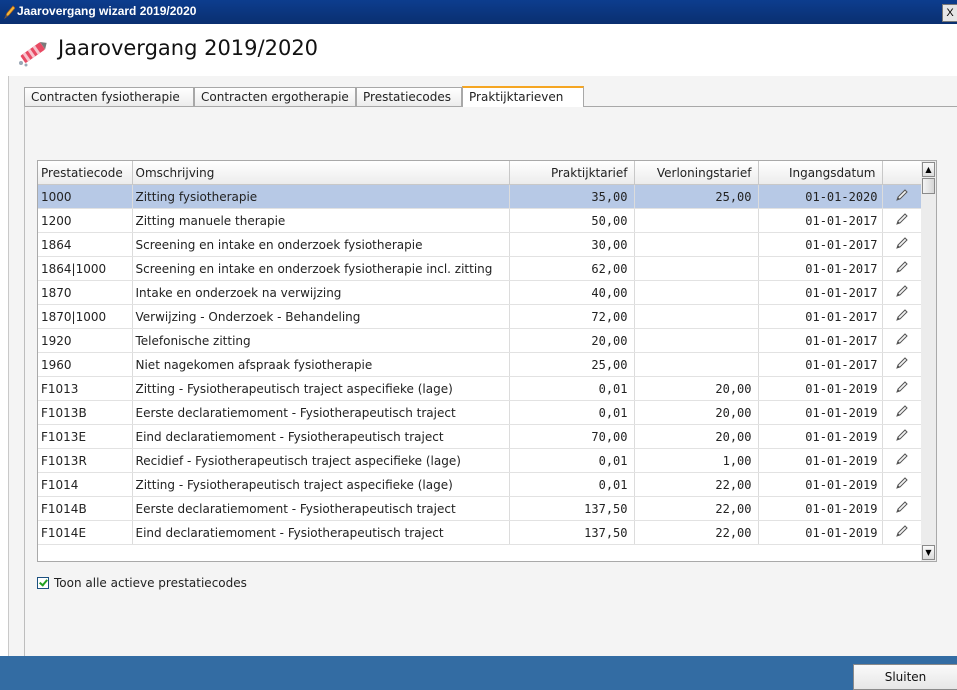 The height and width of the screenshot is (690, 957). Describe the element at coordinates (572, 364) in the screenshot. I see `cell-praktijktarief: 25,00` at that location.